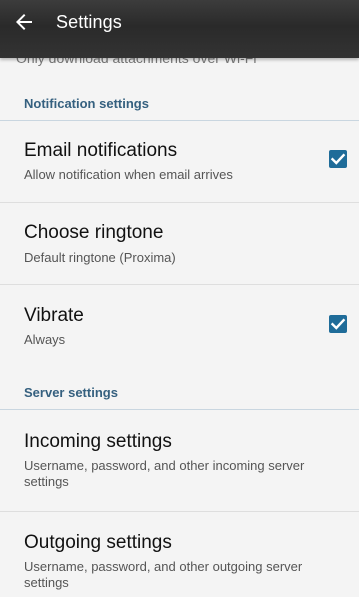 The image size is (359, 597). I want to click on pref-summary: Default ringtone (Proxima), so click(100, 257).